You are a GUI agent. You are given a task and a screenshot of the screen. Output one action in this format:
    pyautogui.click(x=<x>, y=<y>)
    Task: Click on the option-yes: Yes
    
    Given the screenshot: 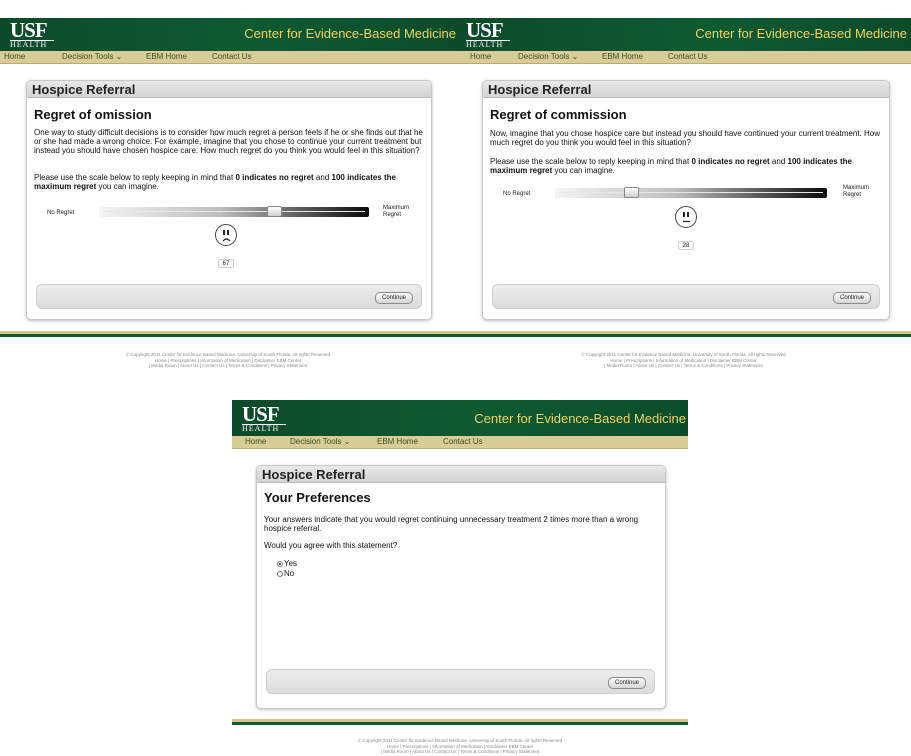 What is the action you would take?
    pyautogui.click(x=287, y=563)
    